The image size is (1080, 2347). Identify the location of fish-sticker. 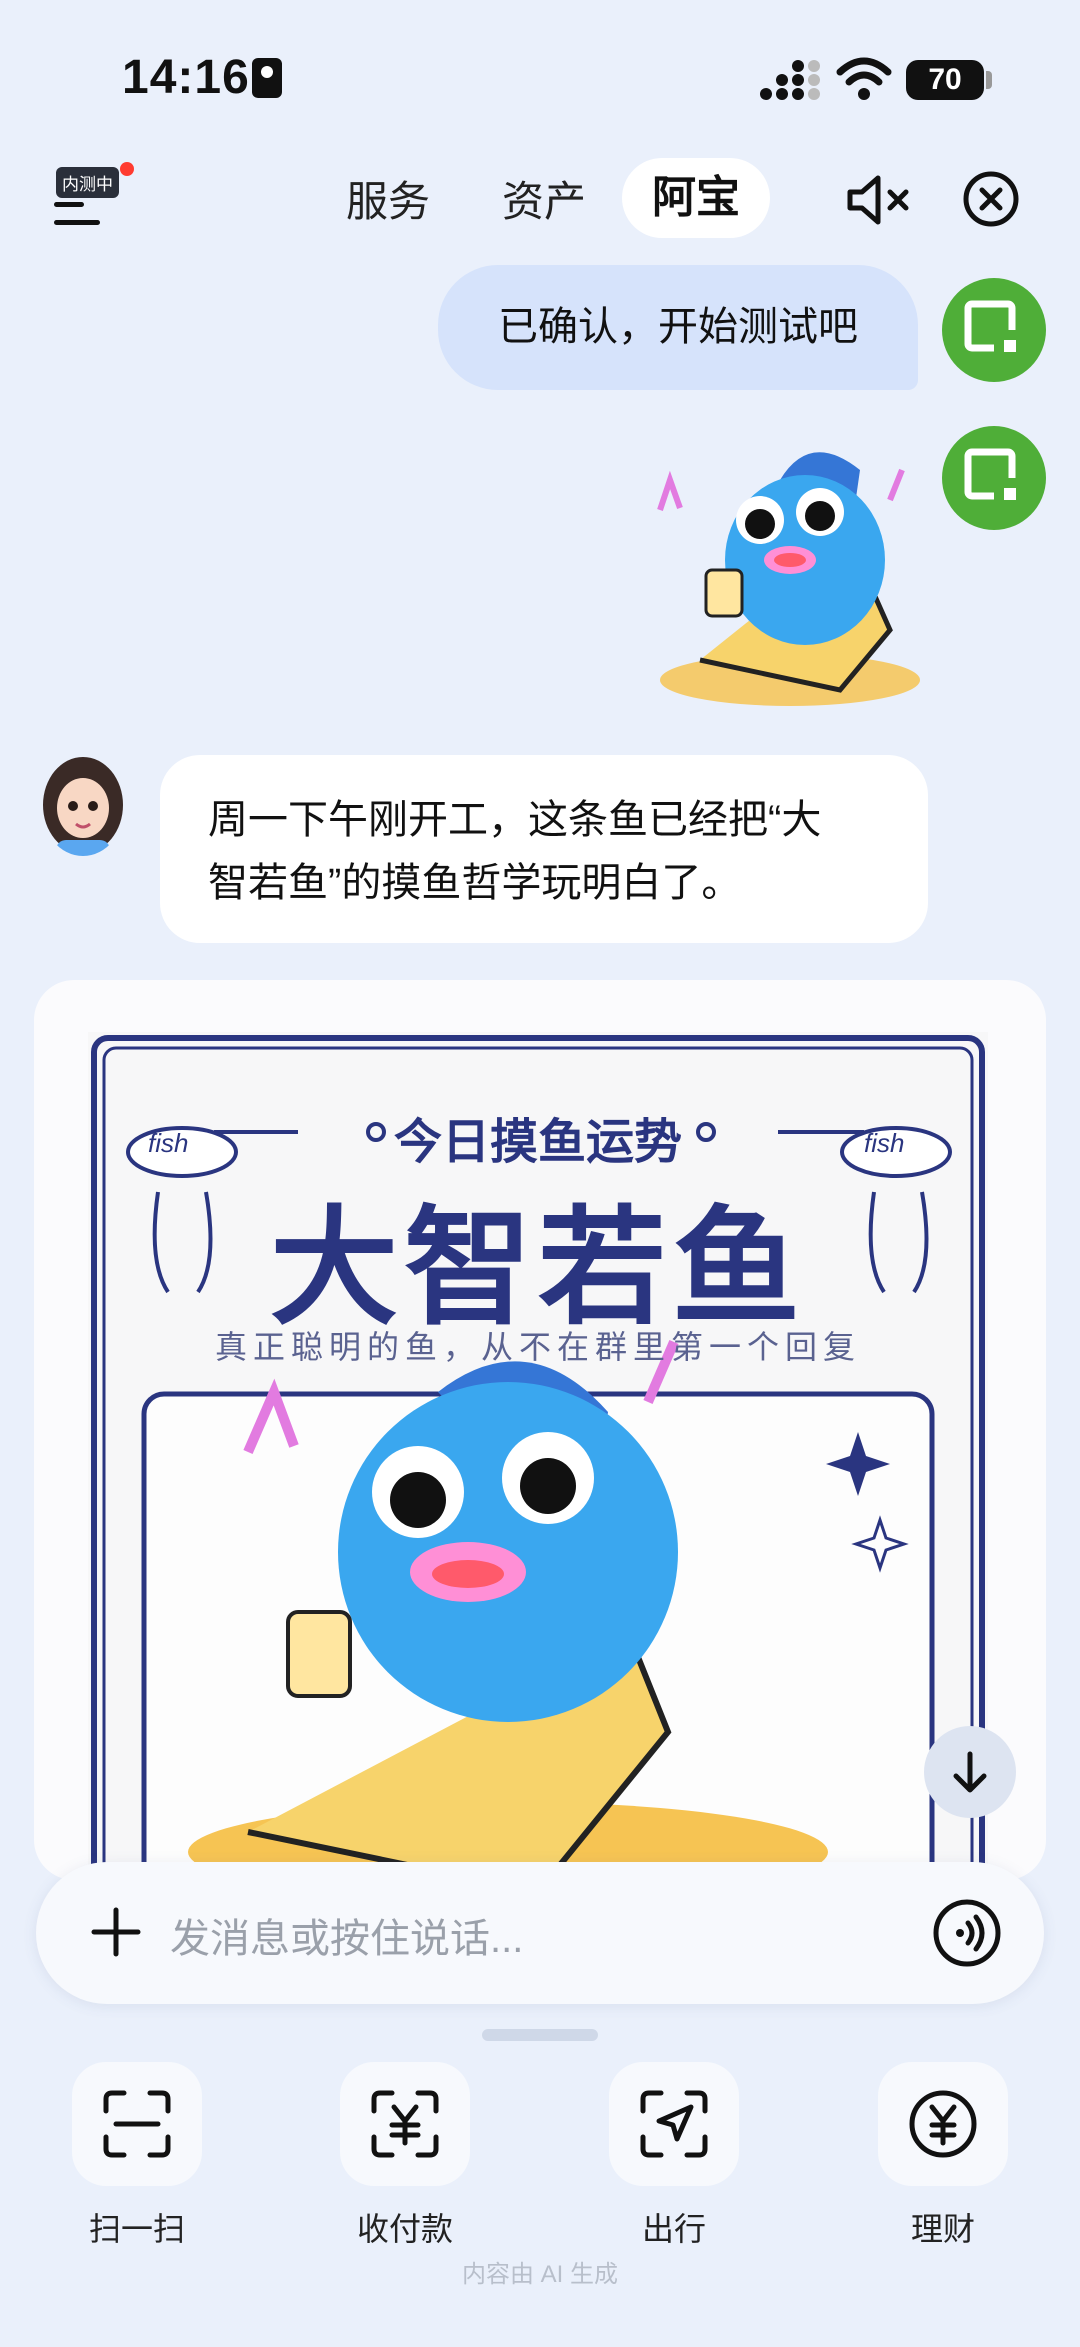
(785, 575).